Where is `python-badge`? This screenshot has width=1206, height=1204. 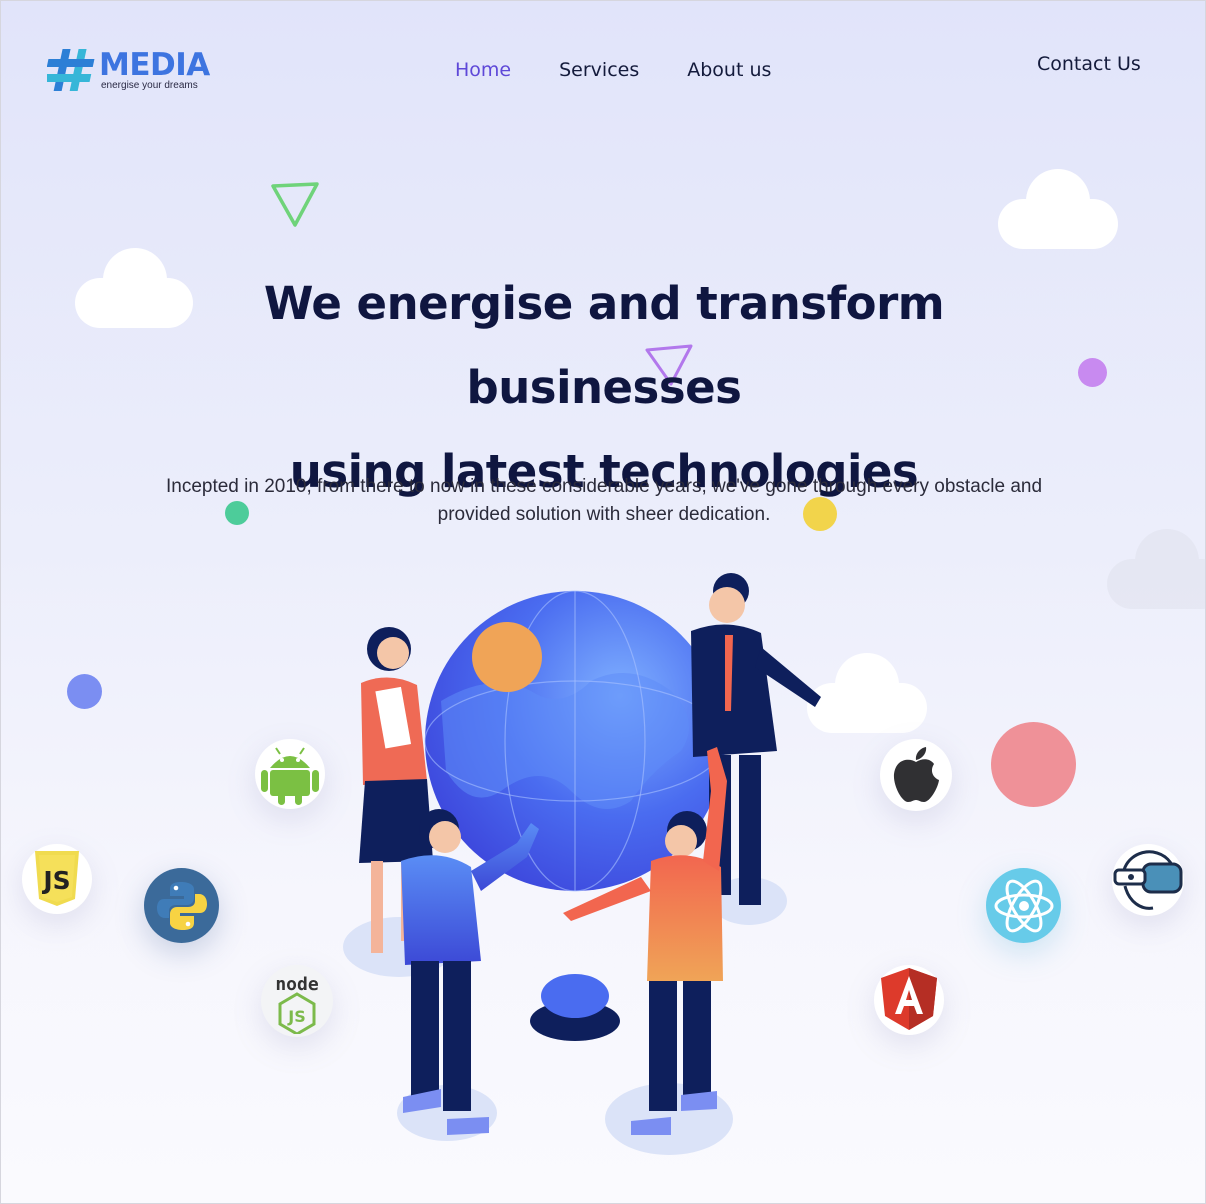
python-badge is located at coordinates (181, 905).